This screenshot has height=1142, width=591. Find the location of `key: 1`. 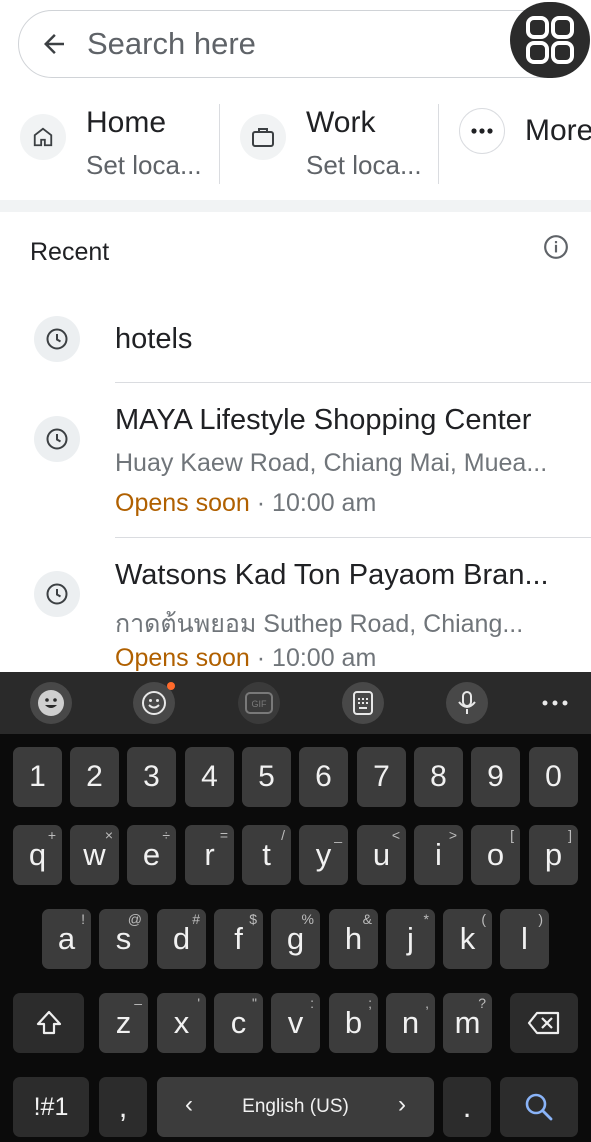

key: 1 is located at coordinates (37, 777).